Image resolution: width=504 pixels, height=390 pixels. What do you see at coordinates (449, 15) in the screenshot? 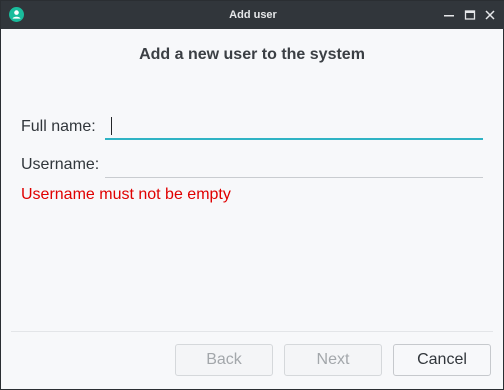
I see `minimize-icon` at bounding box center [449, 15].